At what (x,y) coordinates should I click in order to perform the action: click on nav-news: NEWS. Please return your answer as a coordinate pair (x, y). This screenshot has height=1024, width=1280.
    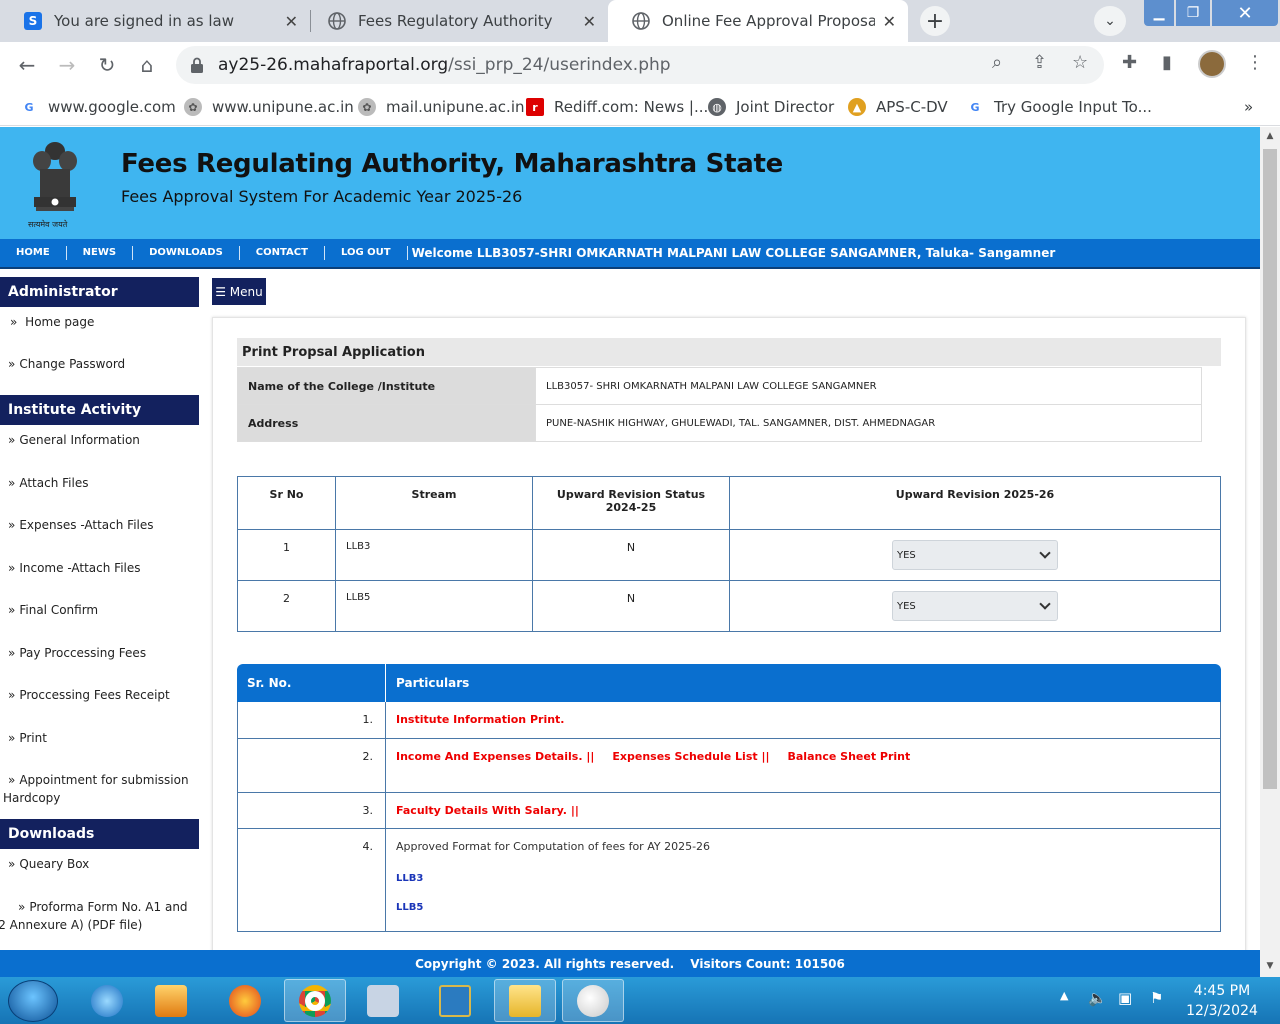
    Looking at the image, I should click on (100, 253).